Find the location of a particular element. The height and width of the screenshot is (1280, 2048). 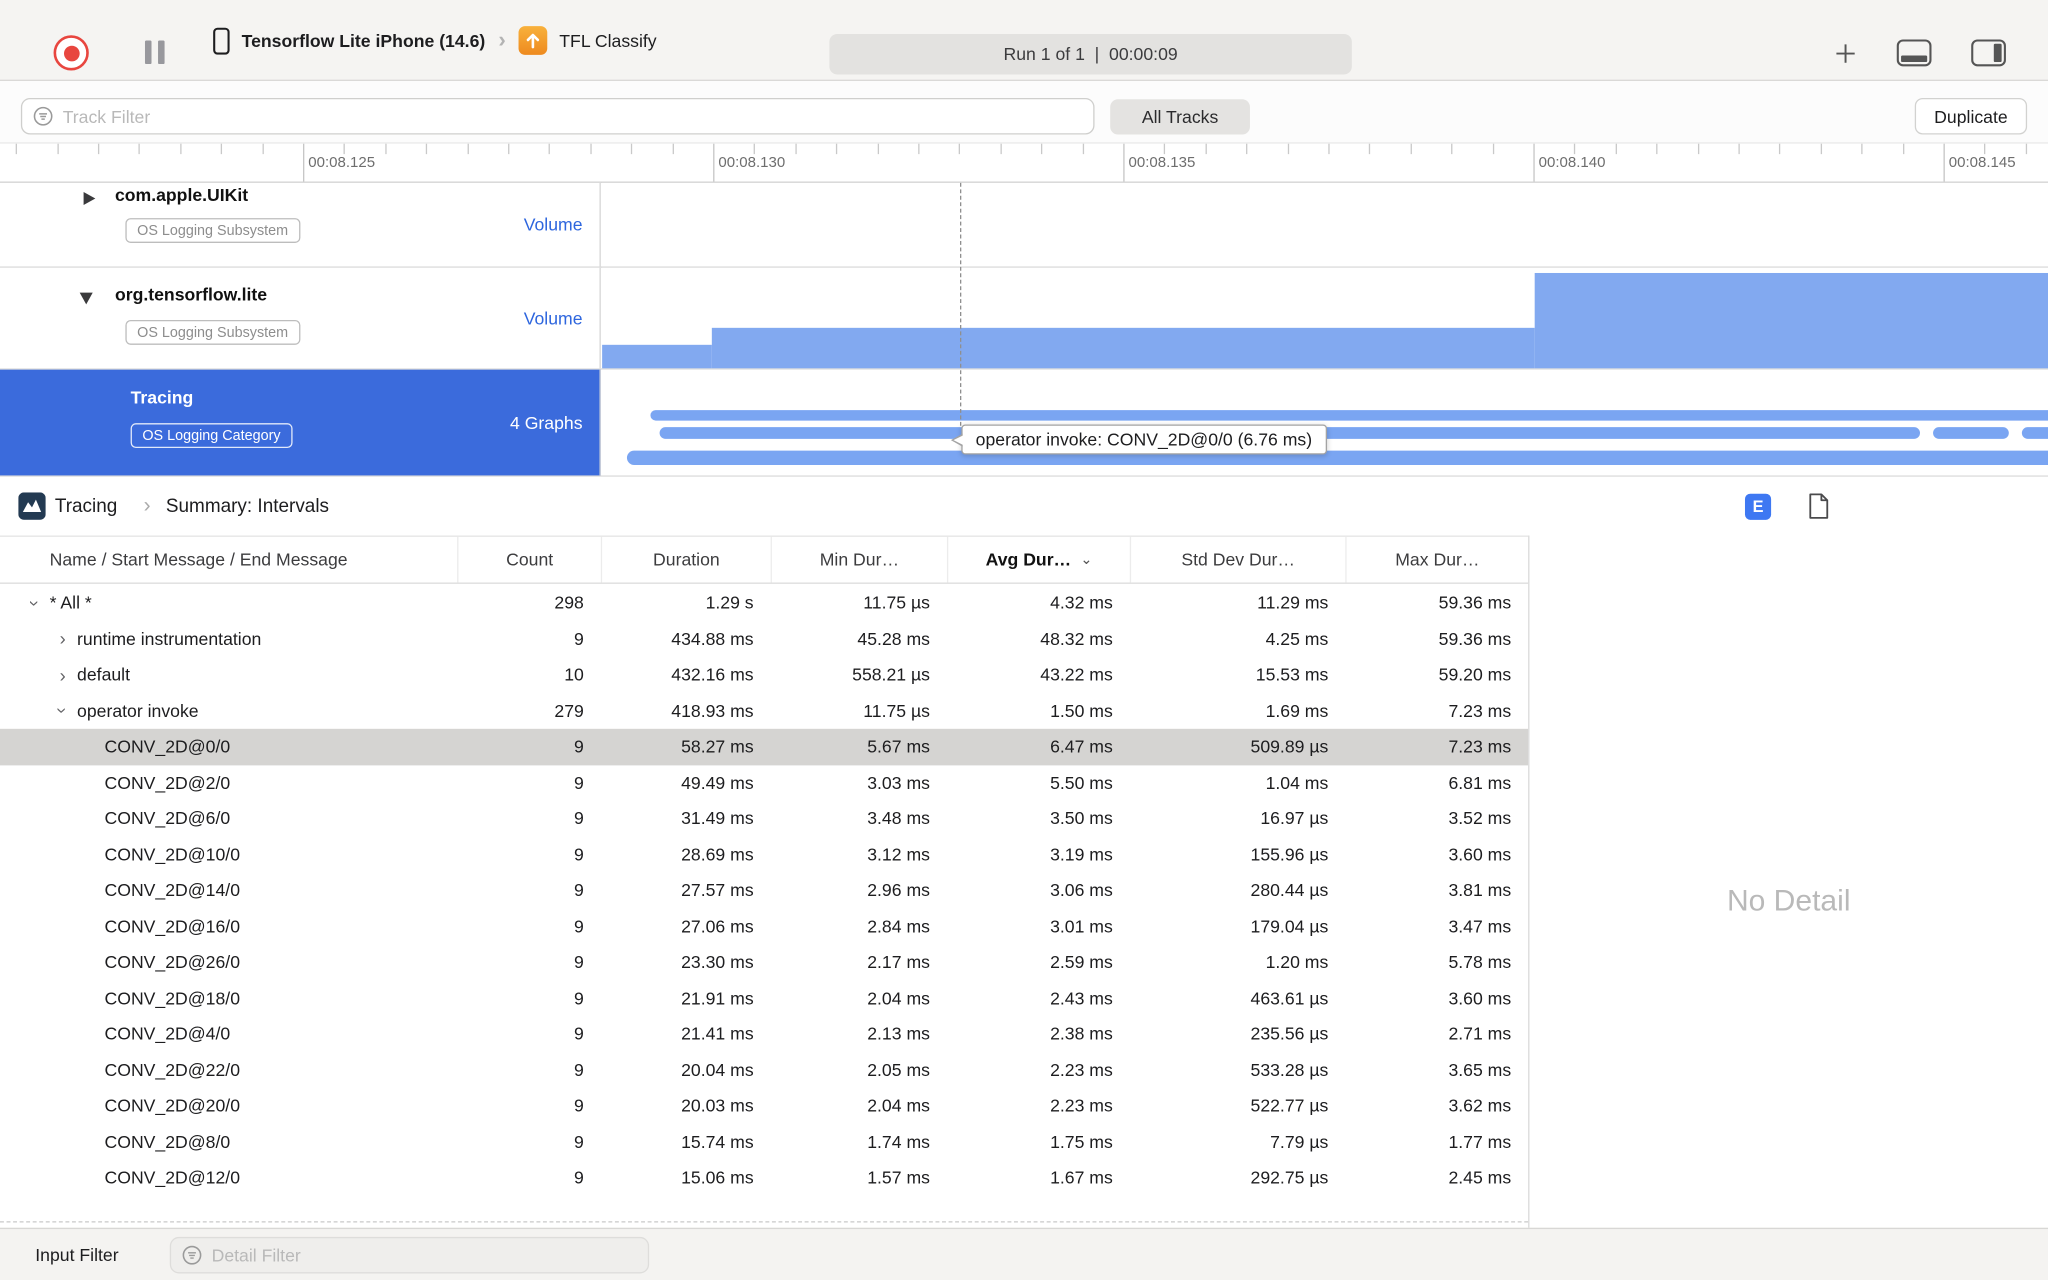

row-value: 179.04 µs is located at coordinates (1289, 926).